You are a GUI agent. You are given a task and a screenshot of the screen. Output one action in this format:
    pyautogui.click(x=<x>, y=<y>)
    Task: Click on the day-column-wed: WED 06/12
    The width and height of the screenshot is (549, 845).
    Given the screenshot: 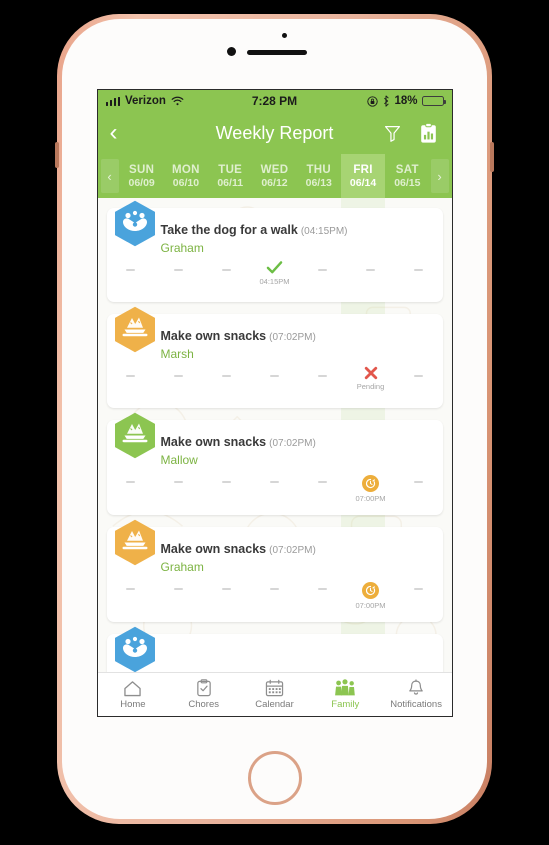 What is the action you would take?
    pyautogui.click(x=274, y=176)
    